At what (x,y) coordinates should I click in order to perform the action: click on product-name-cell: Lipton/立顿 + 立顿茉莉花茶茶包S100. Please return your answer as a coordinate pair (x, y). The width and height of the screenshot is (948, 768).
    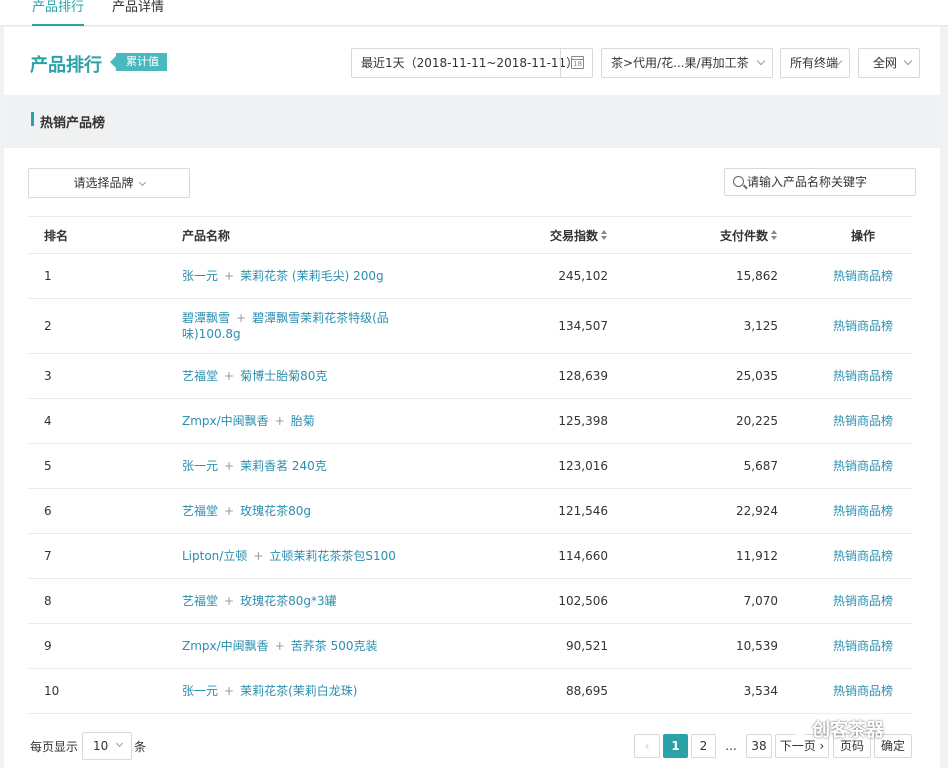
    Looking at the image, I should click on (292, 556).